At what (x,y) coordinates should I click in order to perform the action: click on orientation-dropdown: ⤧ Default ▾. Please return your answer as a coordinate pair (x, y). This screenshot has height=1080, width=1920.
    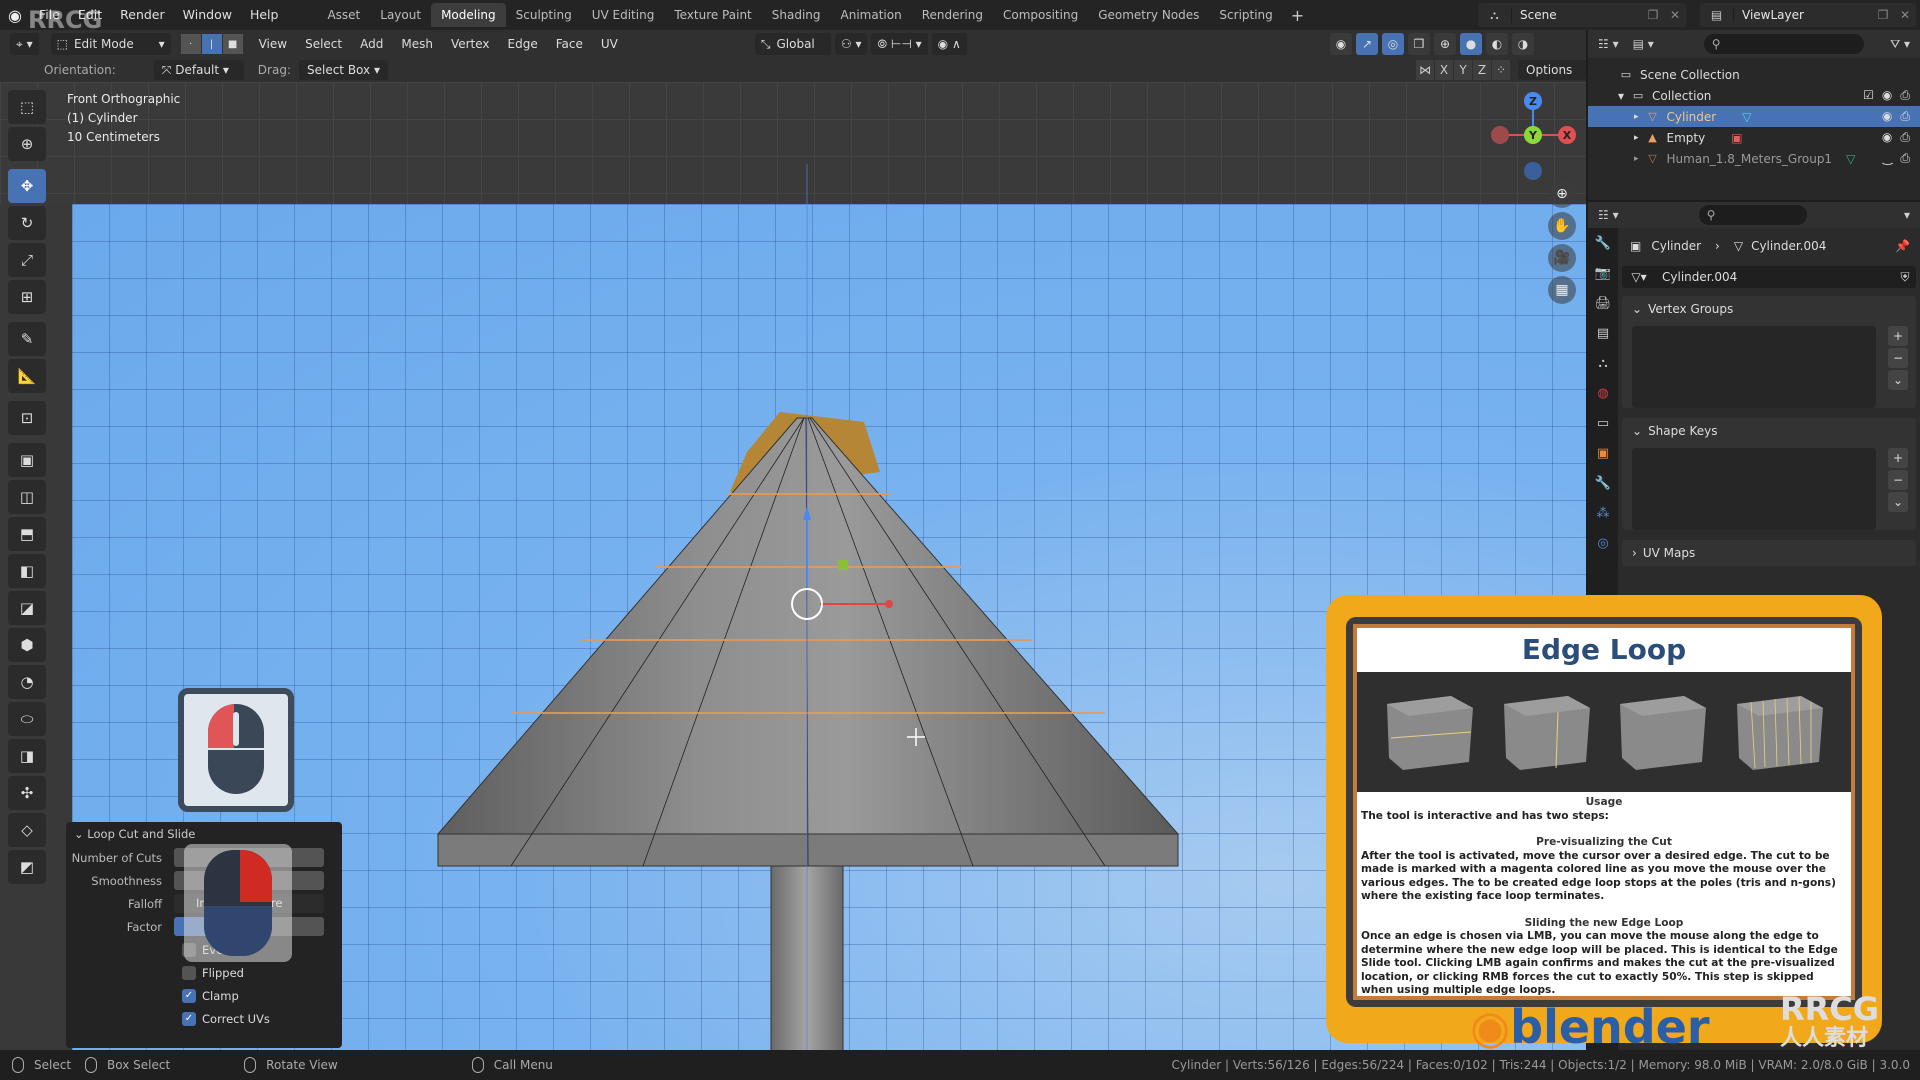
    Looking at the image, I should click on (198, 70).